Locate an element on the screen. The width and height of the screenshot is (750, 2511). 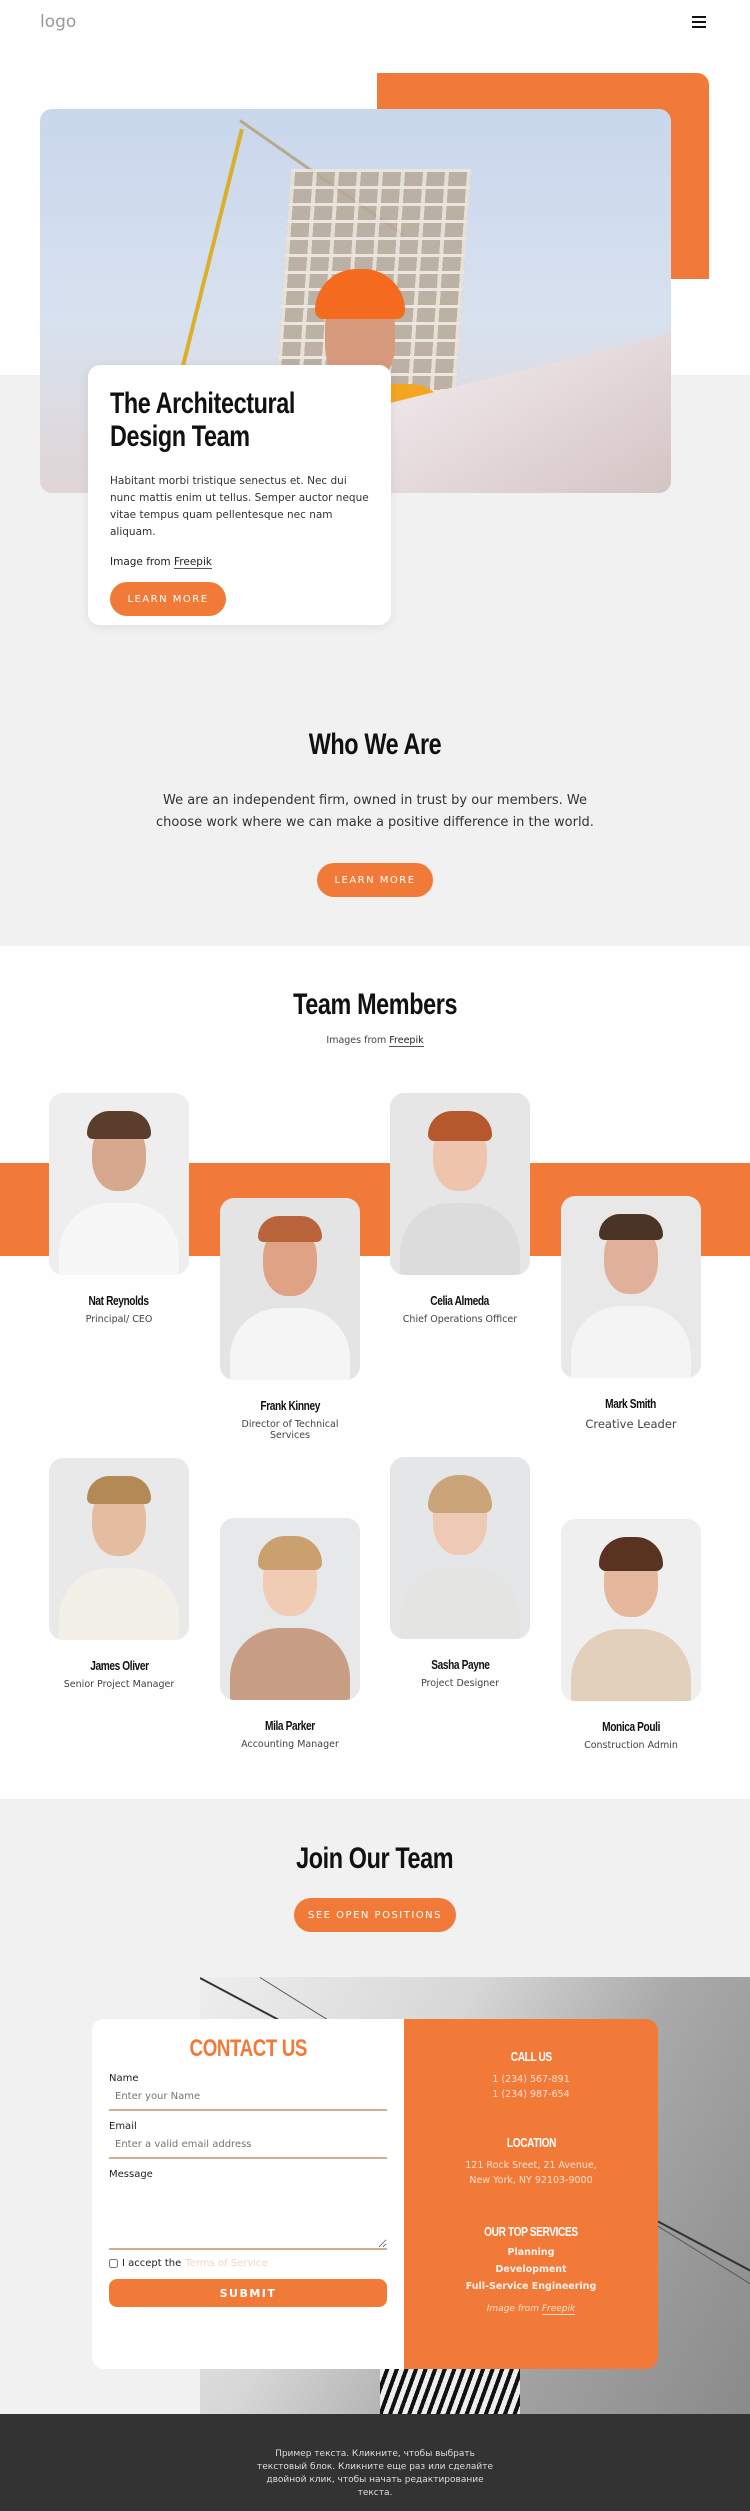
terms-row: I accept the Terms of Service is located at coordinates (248, 2263).